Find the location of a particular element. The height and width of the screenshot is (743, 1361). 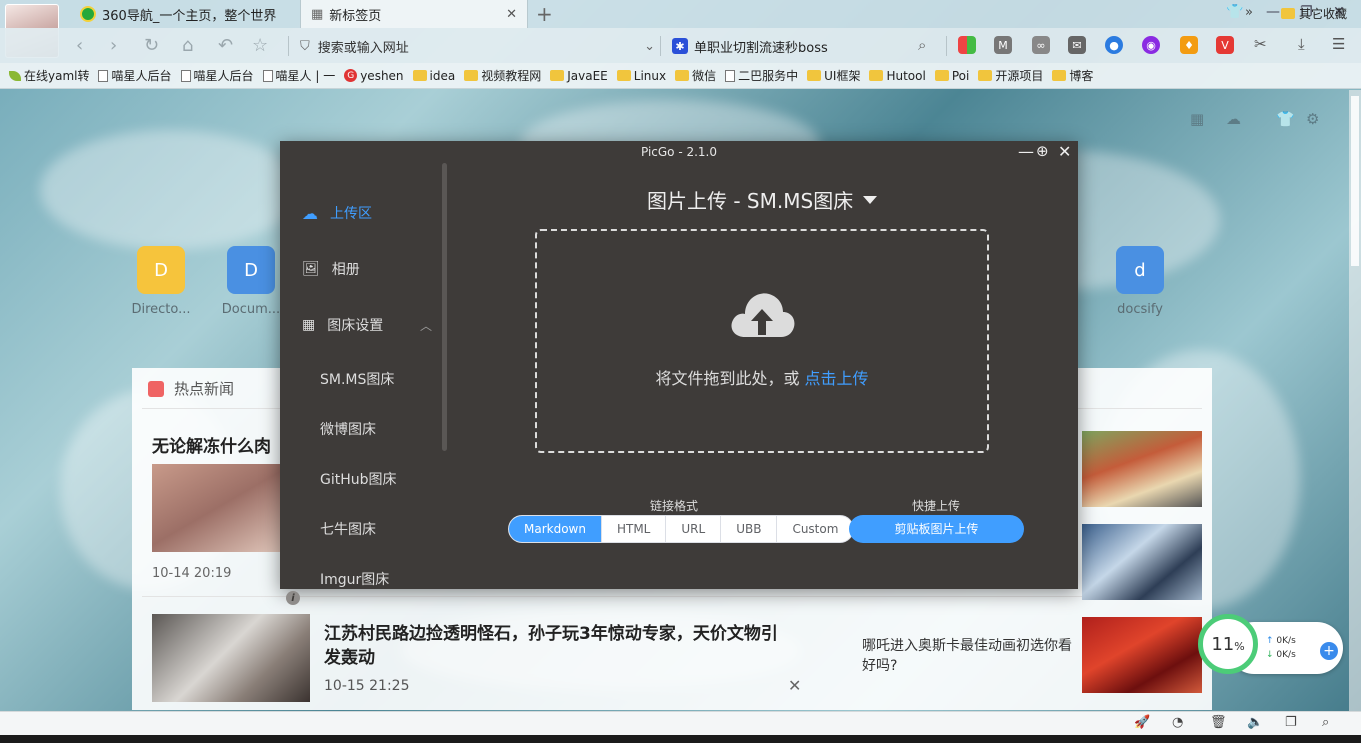

bookmark-item: Poi is located at coordinates (951, 76).